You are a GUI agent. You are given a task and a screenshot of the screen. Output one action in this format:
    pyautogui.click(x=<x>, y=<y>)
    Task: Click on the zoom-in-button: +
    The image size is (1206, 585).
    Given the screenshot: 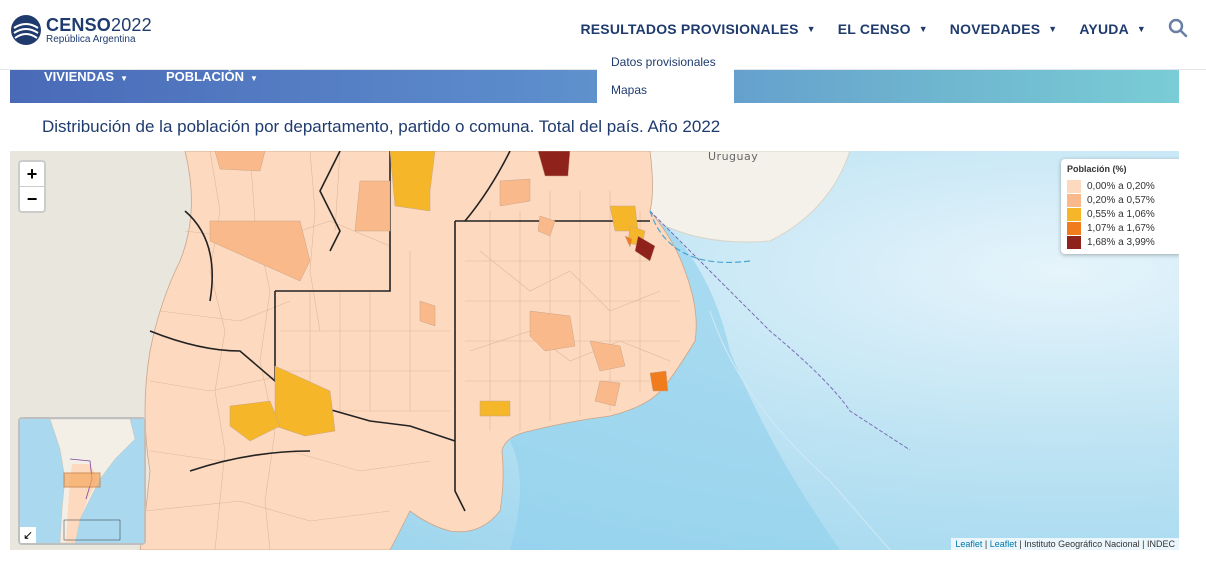 What is the action you would take?
    pyautogui.click(x=32, y=174)
    